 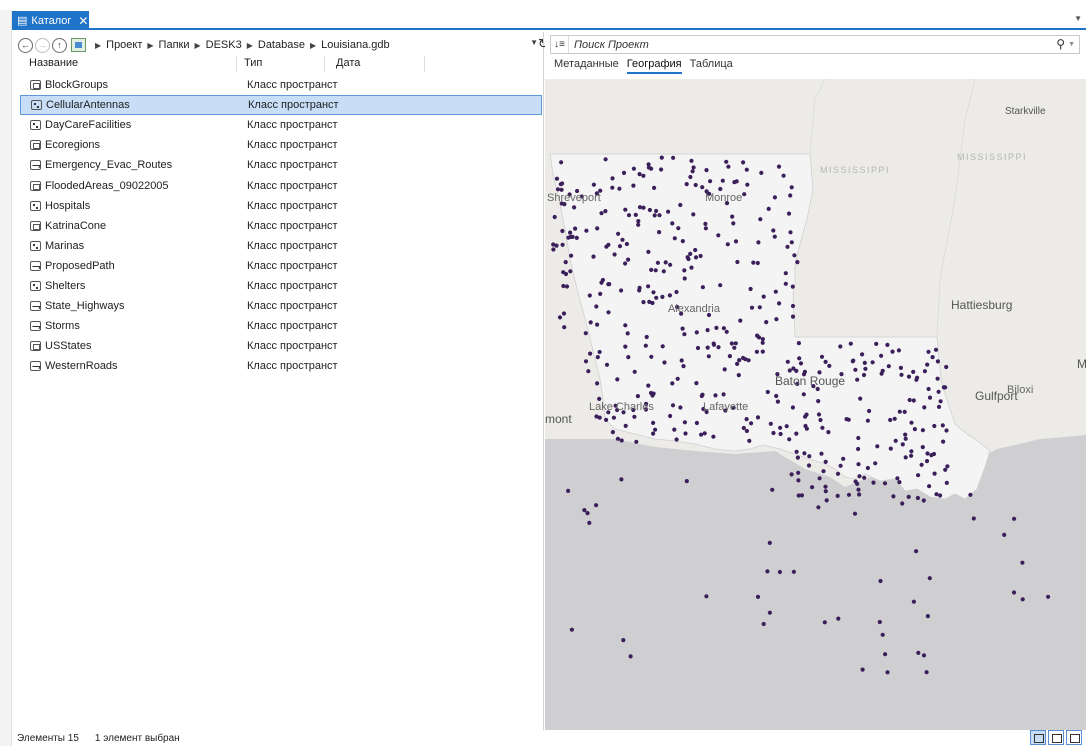 What do you see at coordinates (281, 105) in the screenshot?
I see `list-item: CellularAntennas Класс пространст` at bounding box center [281, 105].